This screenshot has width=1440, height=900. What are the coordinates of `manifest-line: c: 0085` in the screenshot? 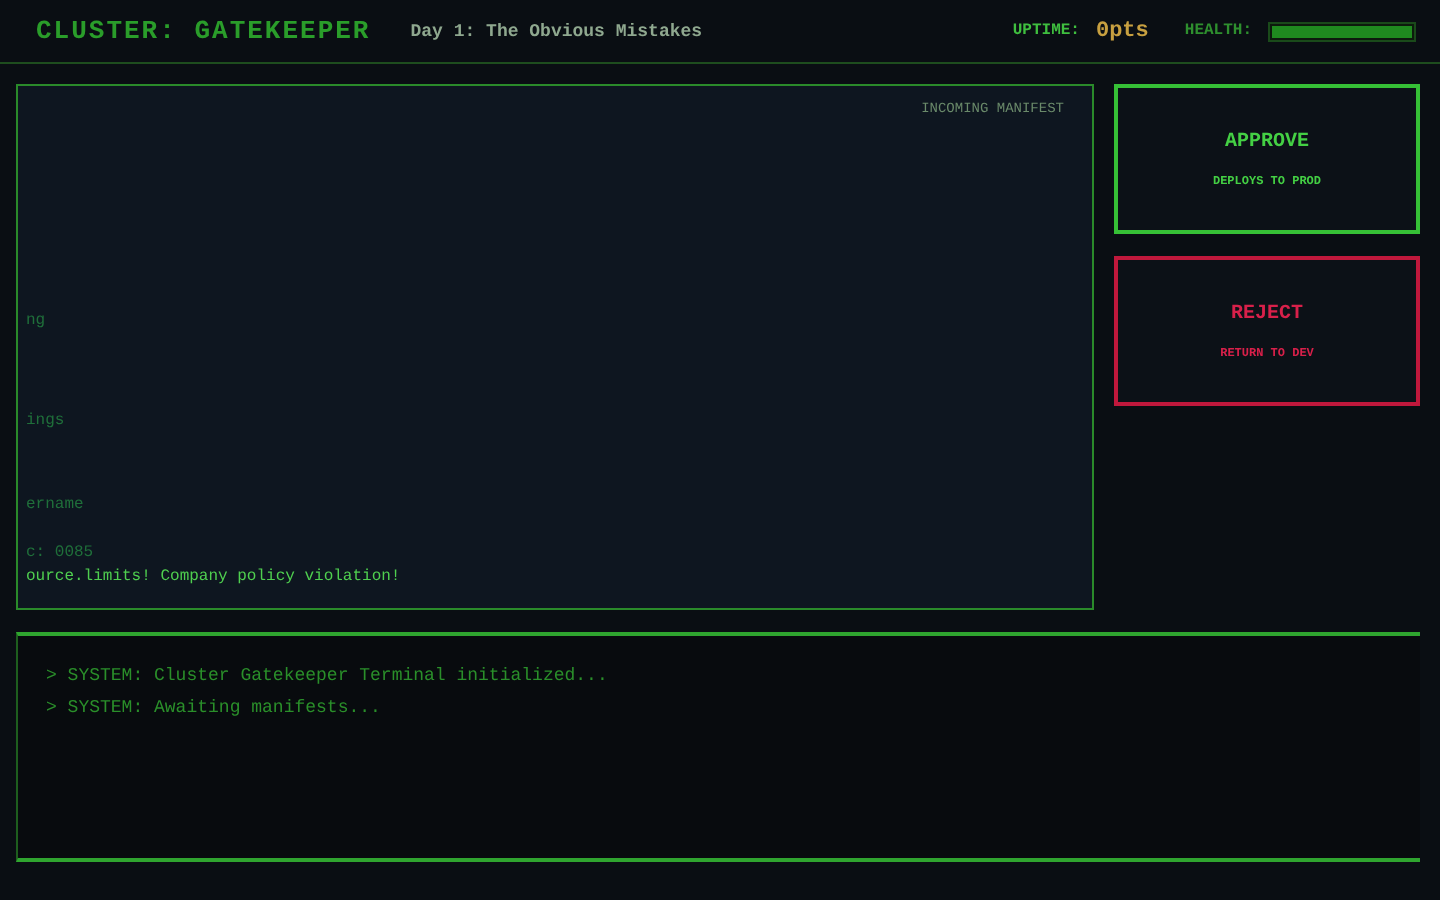 It's located at (60, 554).